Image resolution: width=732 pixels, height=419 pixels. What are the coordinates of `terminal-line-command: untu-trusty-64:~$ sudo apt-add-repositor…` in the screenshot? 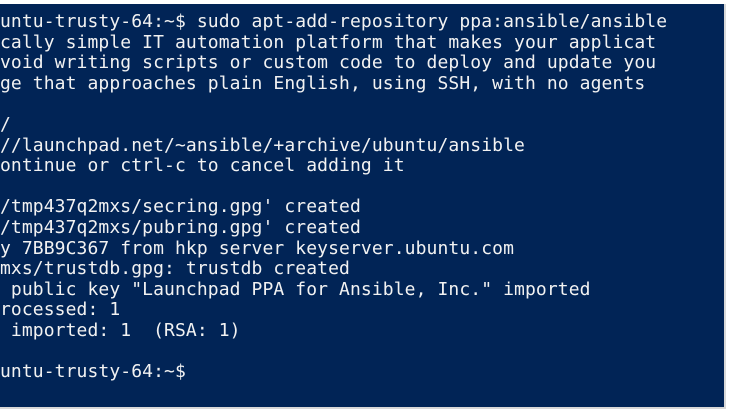 It's located at (334, 21).